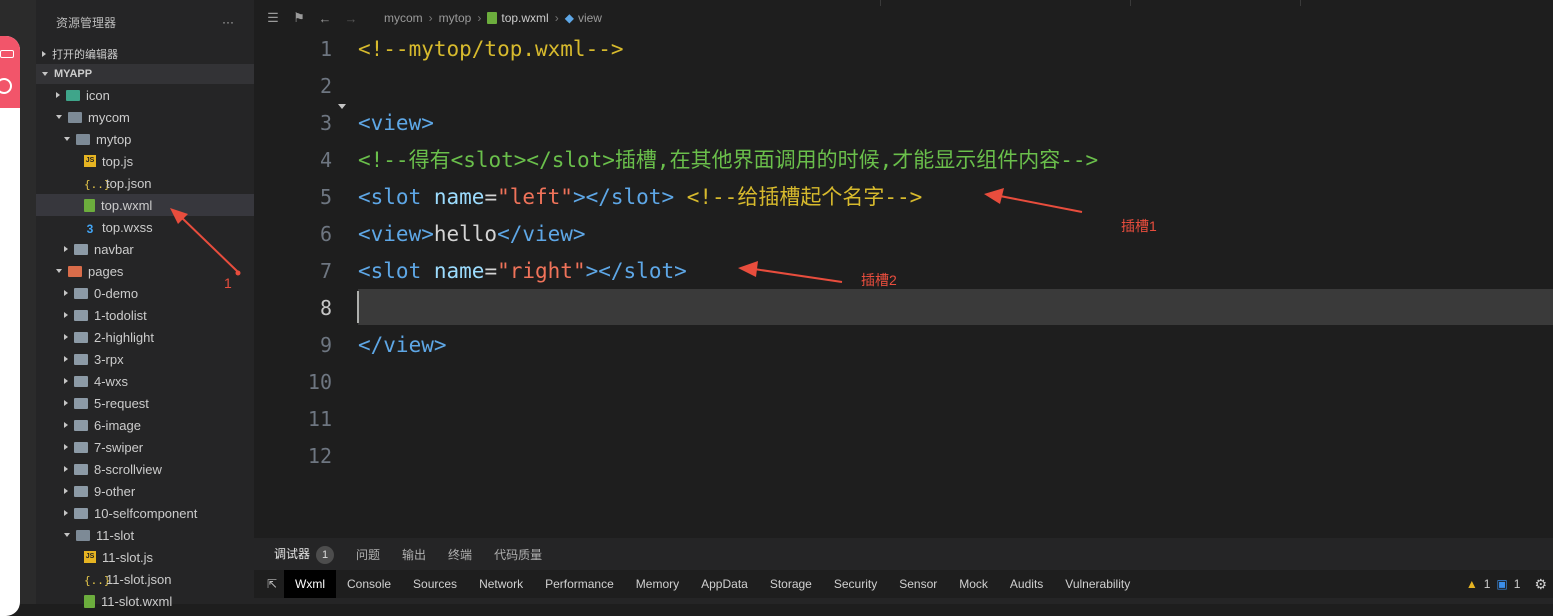 The width and height of the screenshot is (1553, 616). I want to click on devtools-tab: Security, so click(855, 584).